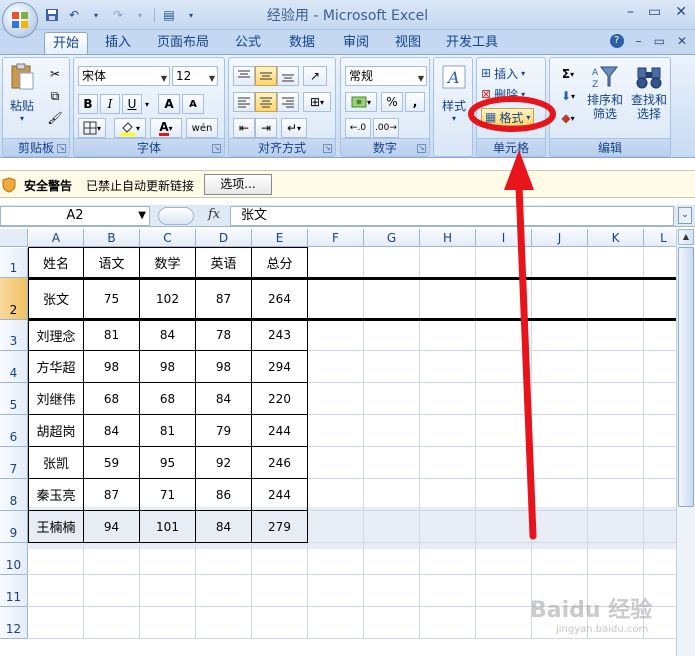 The height and width of the screenshot is (656, 695). Describe the element at coordinates (503, 94) in the screenshot. I see `delete-cells-button: ⊠ 删除 ▾` at that location.